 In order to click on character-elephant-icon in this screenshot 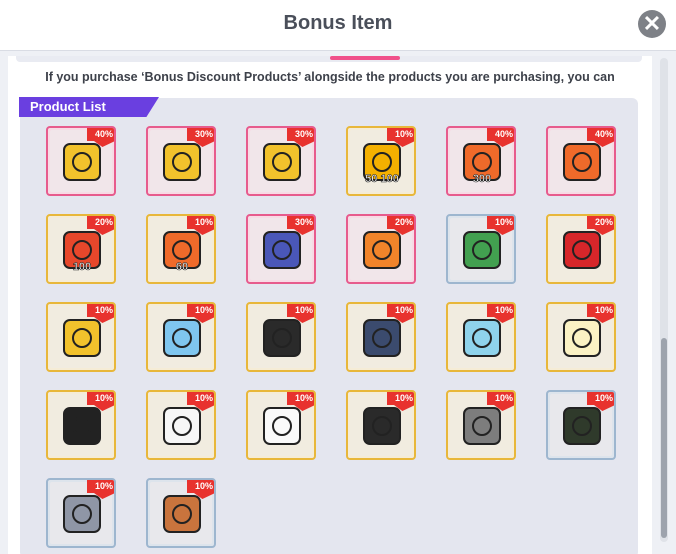, I will do `click(82, 514)`.